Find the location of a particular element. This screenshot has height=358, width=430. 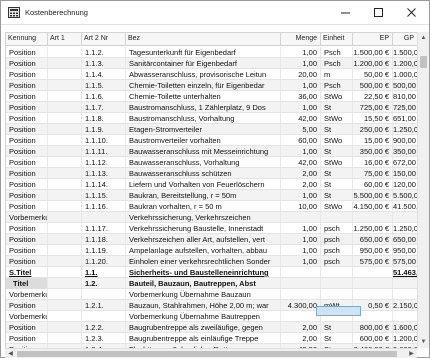

cell-gp: 5.500,00 € is located at coordinates (405, 195).